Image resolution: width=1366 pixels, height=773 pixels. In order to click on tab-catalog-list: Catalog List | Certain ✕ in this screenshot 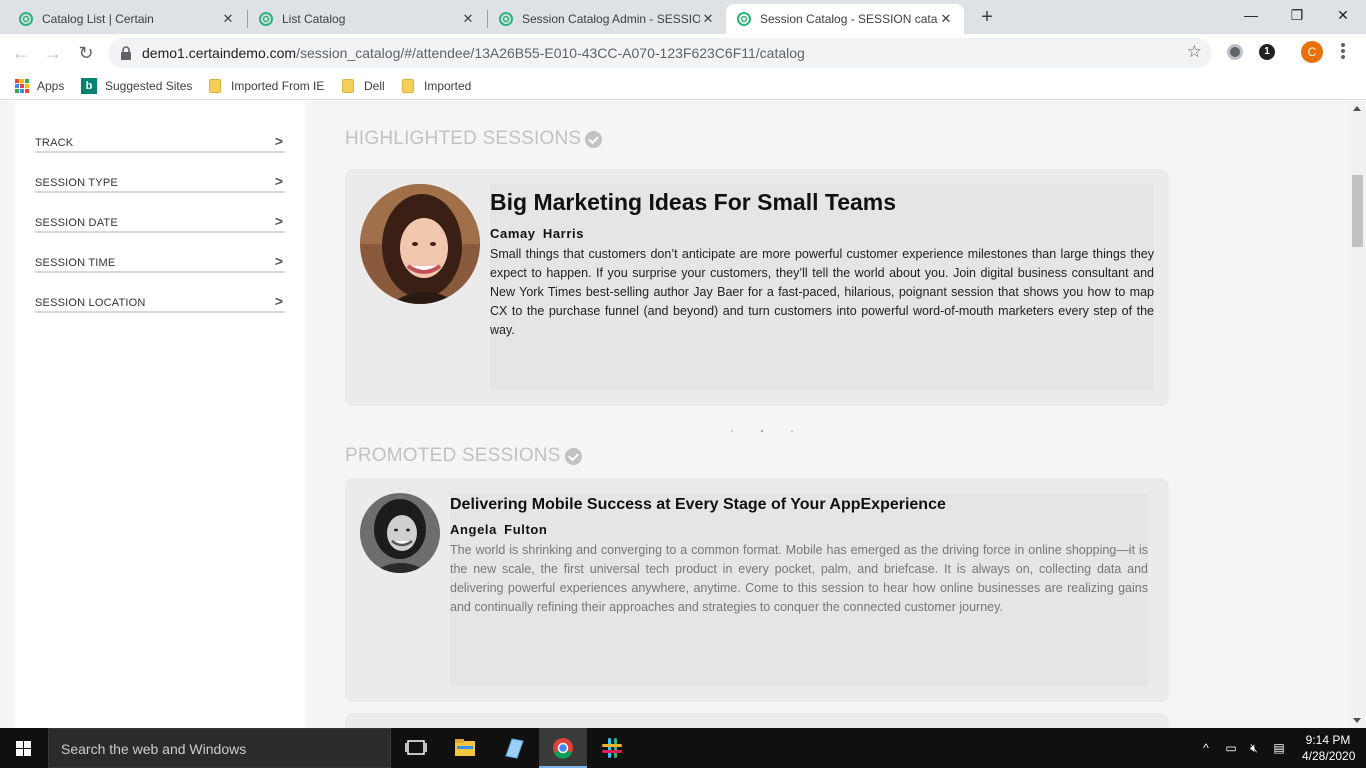, I will do `click(127, 19)`.